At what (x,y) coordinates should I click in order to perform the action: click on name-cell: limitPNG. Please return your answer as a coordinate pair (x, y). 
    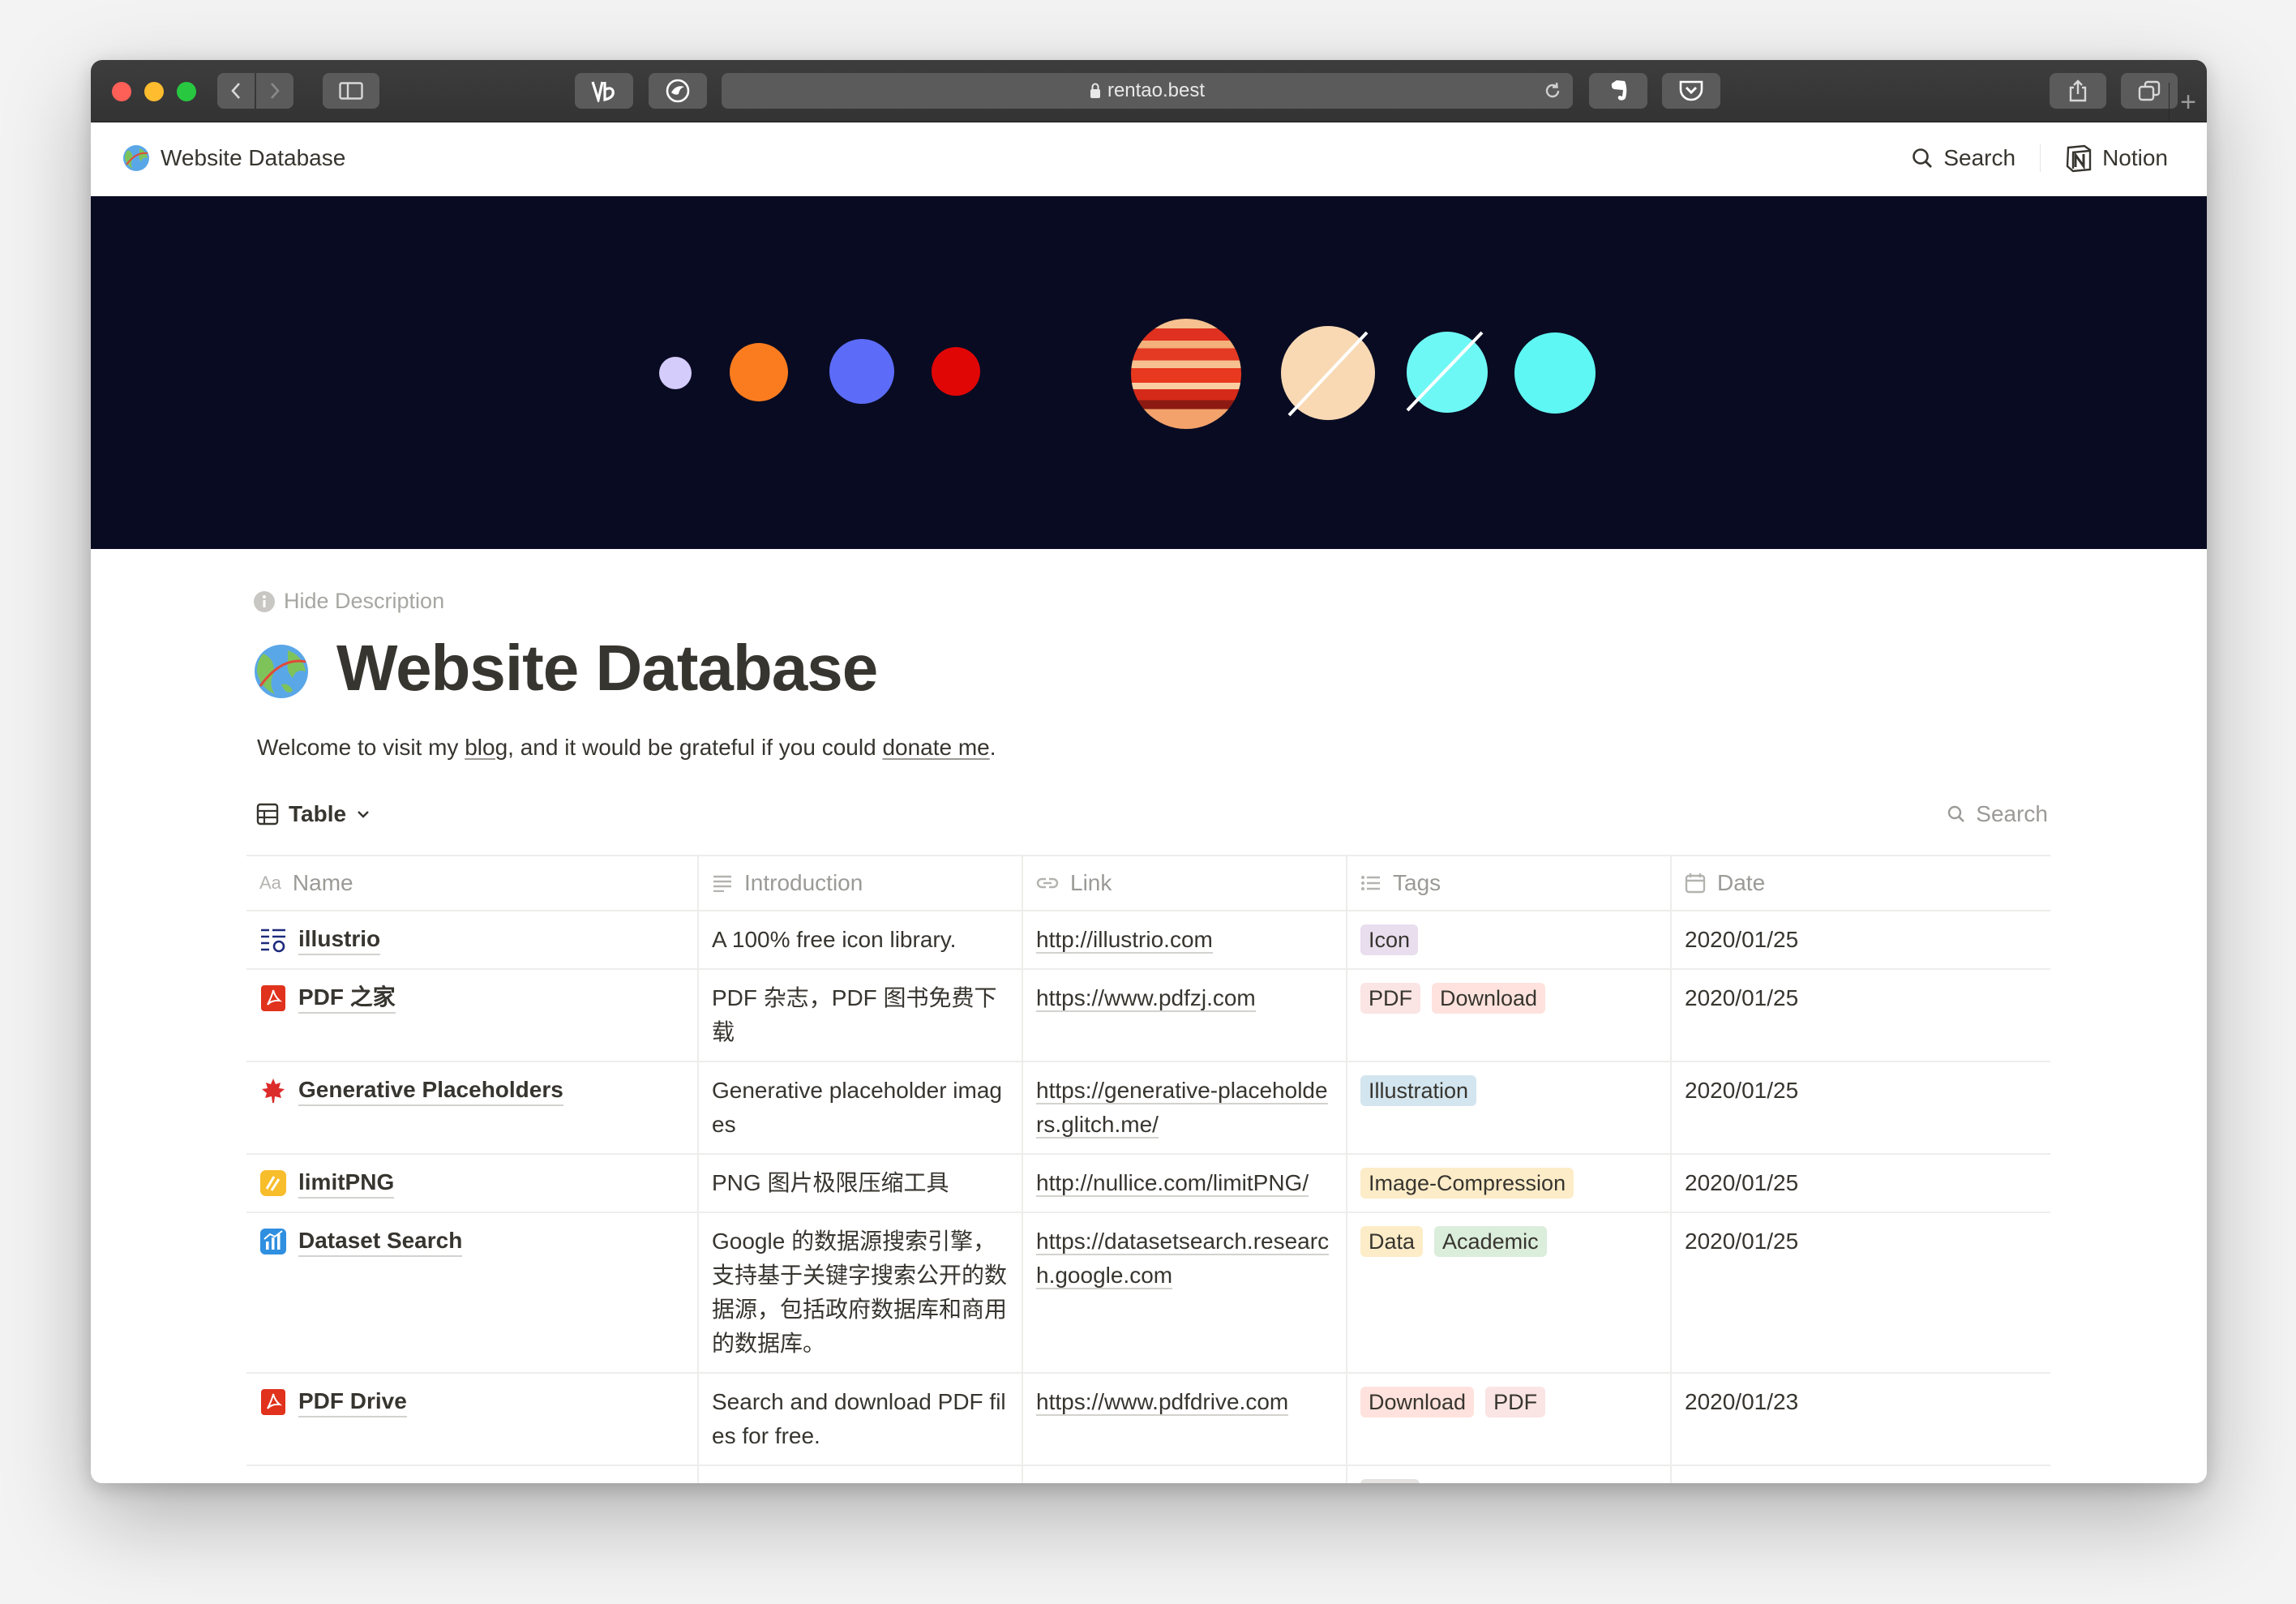
    Looking at the image, I should click on (473, 1183).